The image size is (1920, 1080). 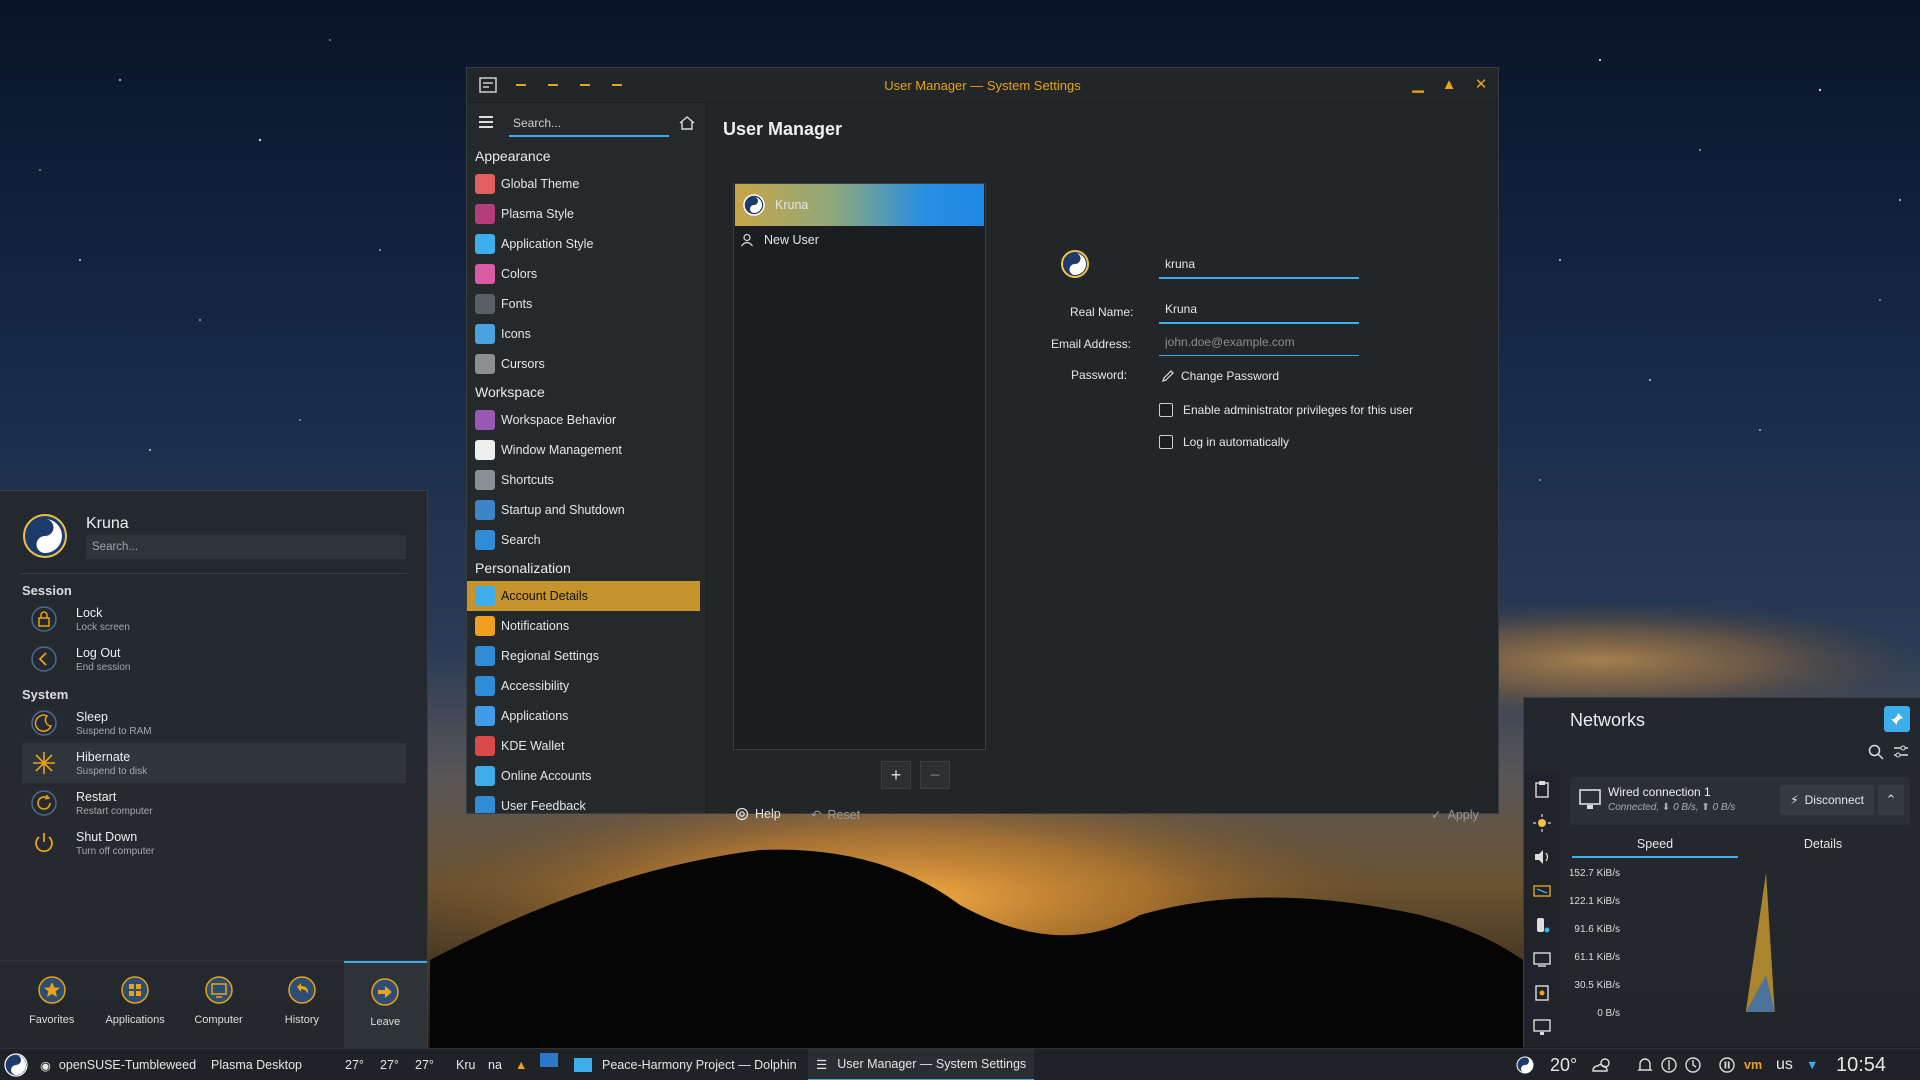 I want to click on brightness-icon, so click(x=1542, y=823).